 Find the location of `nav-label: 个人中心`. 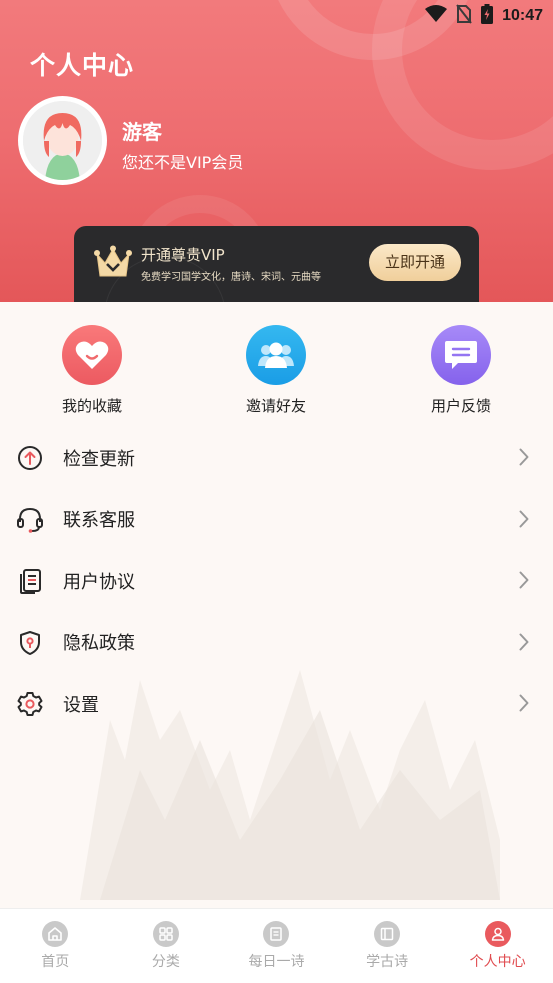

nav-label: 个人中心 is located at coordinates (497, 962).